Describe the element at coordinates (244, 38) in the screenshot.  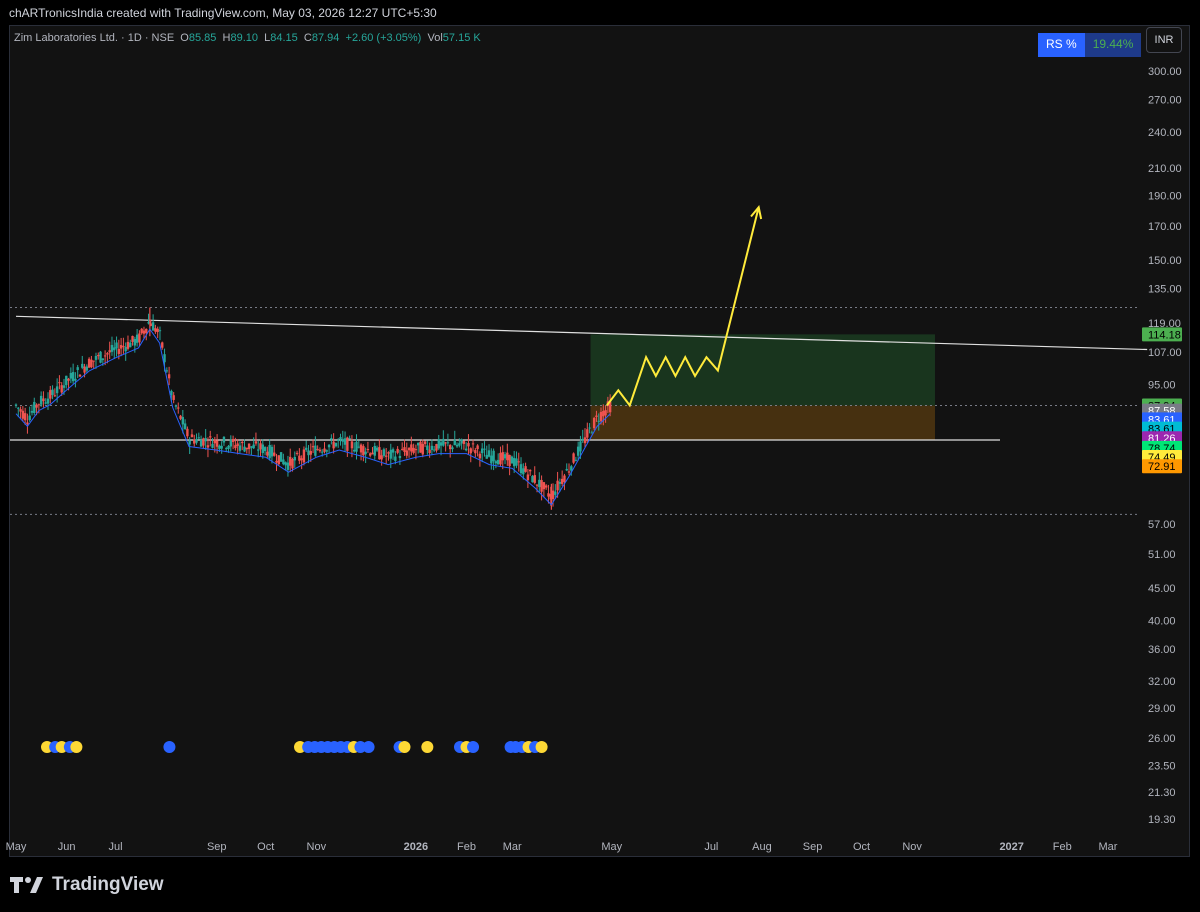
I see `legend-high-value: 89.10` at that location.